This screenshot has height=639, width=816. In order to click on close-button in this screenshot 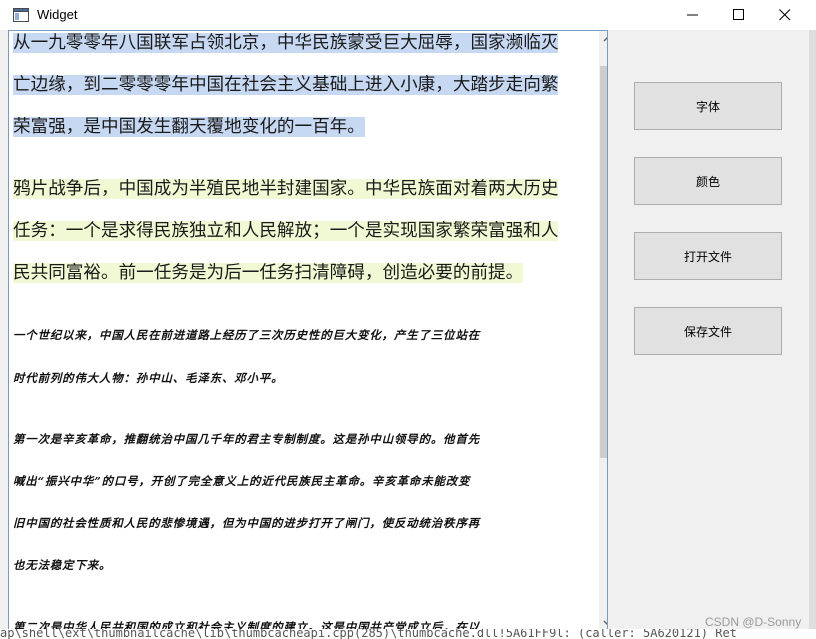, I will do `click(785, 15)`.